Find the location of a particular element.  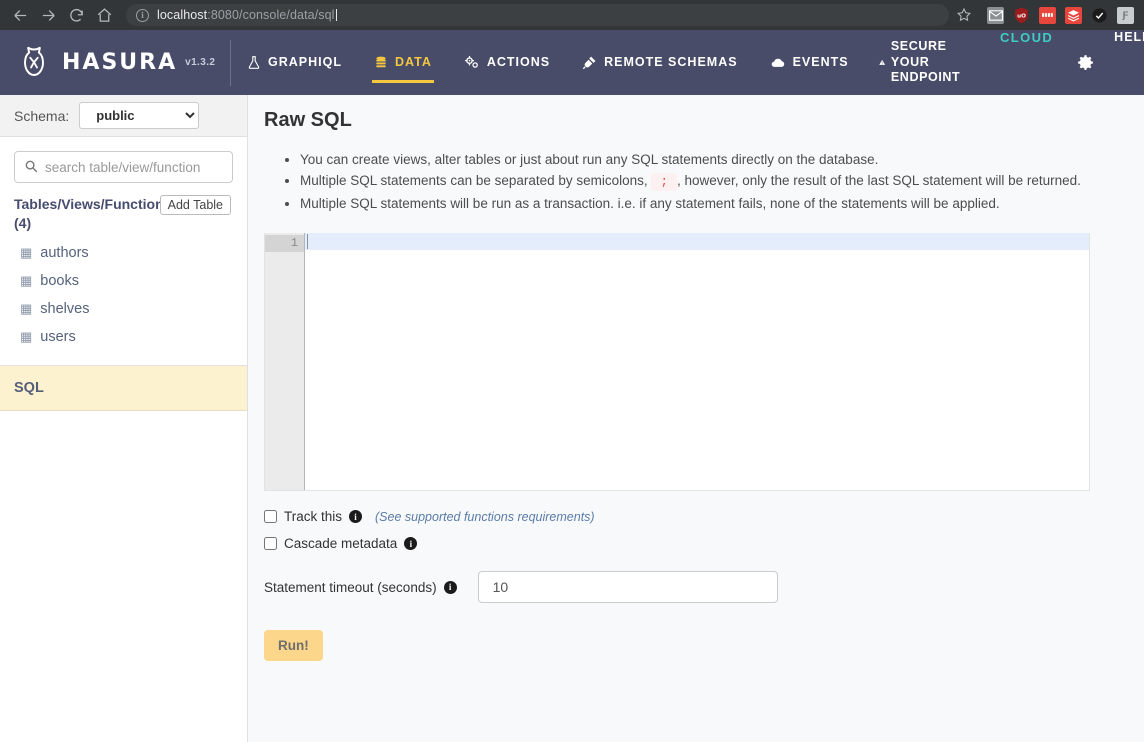

ublock-origin-extension-icon: uO is located at coordinates (1021, 15).